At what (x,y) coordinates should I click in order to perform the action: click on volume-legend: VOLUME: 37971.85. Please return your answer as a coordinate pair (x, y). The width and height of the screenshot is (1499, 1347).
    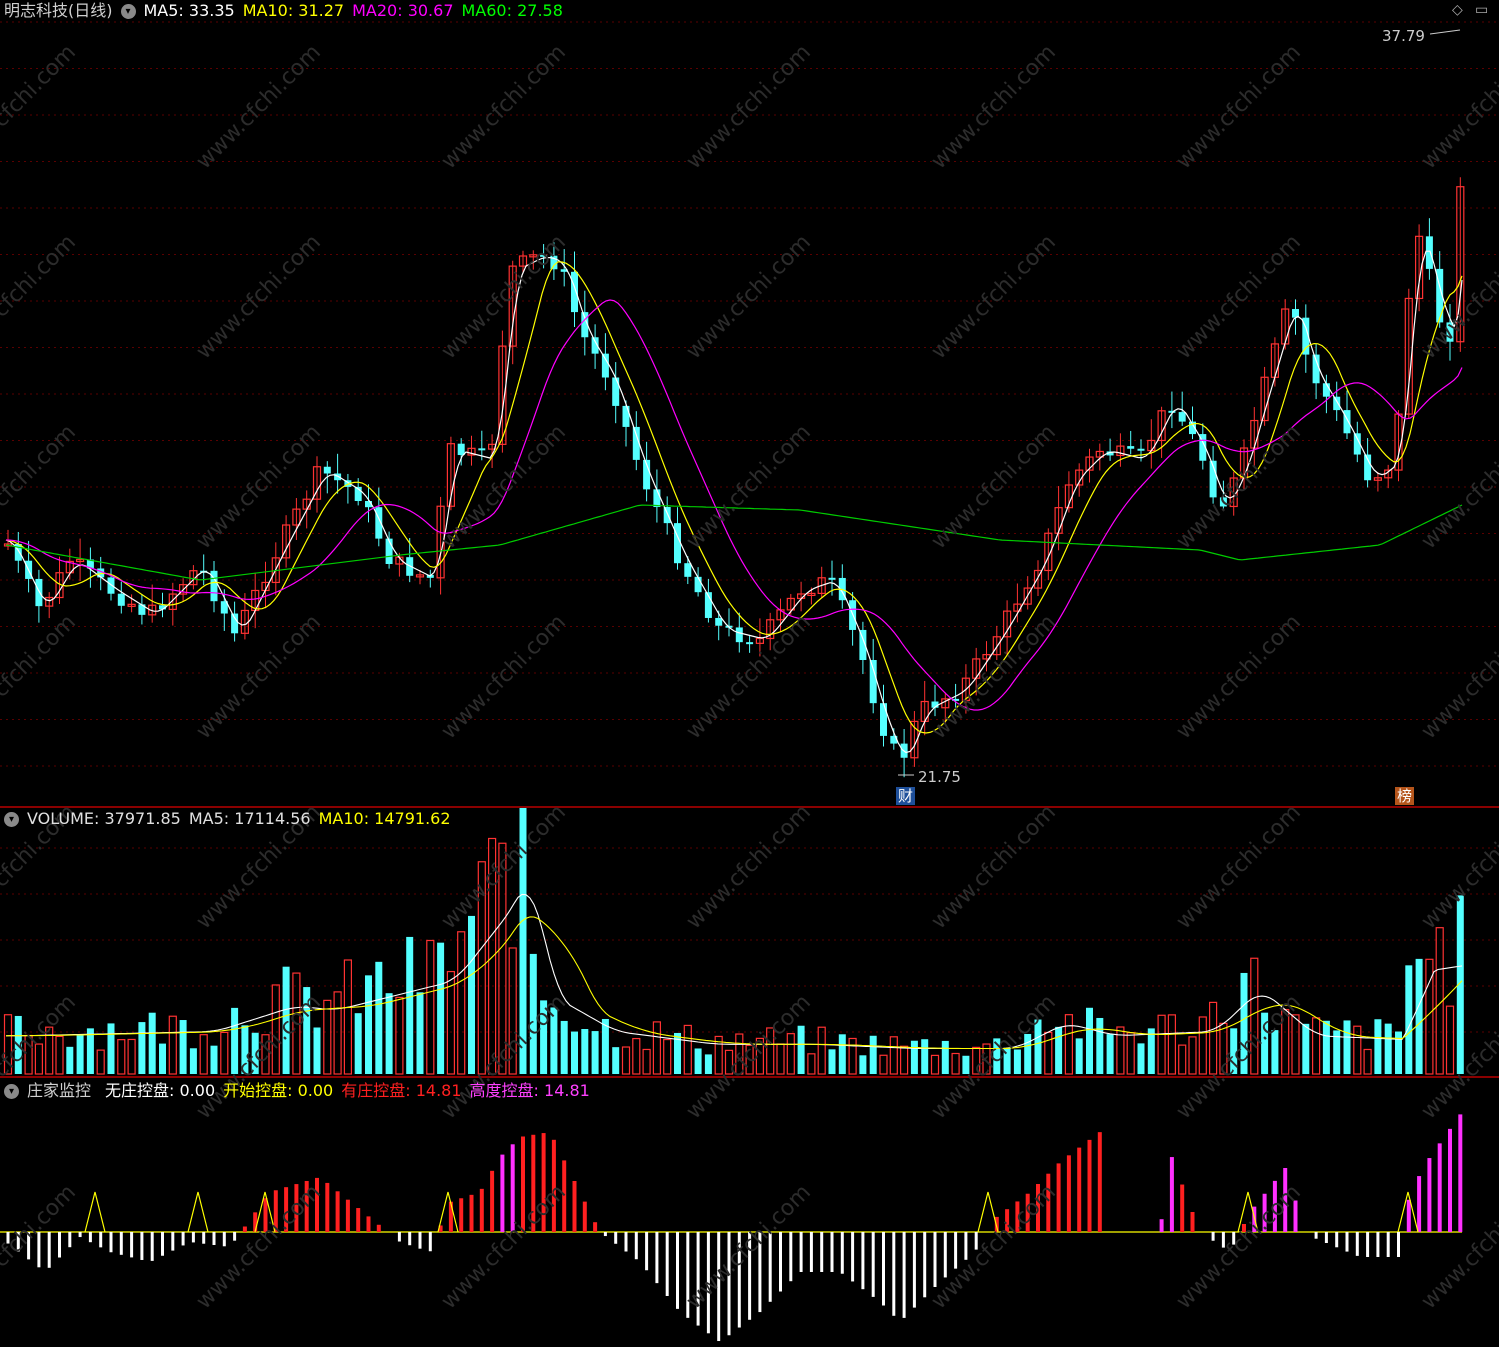
    Looking at the image, I should click on (104, 818).